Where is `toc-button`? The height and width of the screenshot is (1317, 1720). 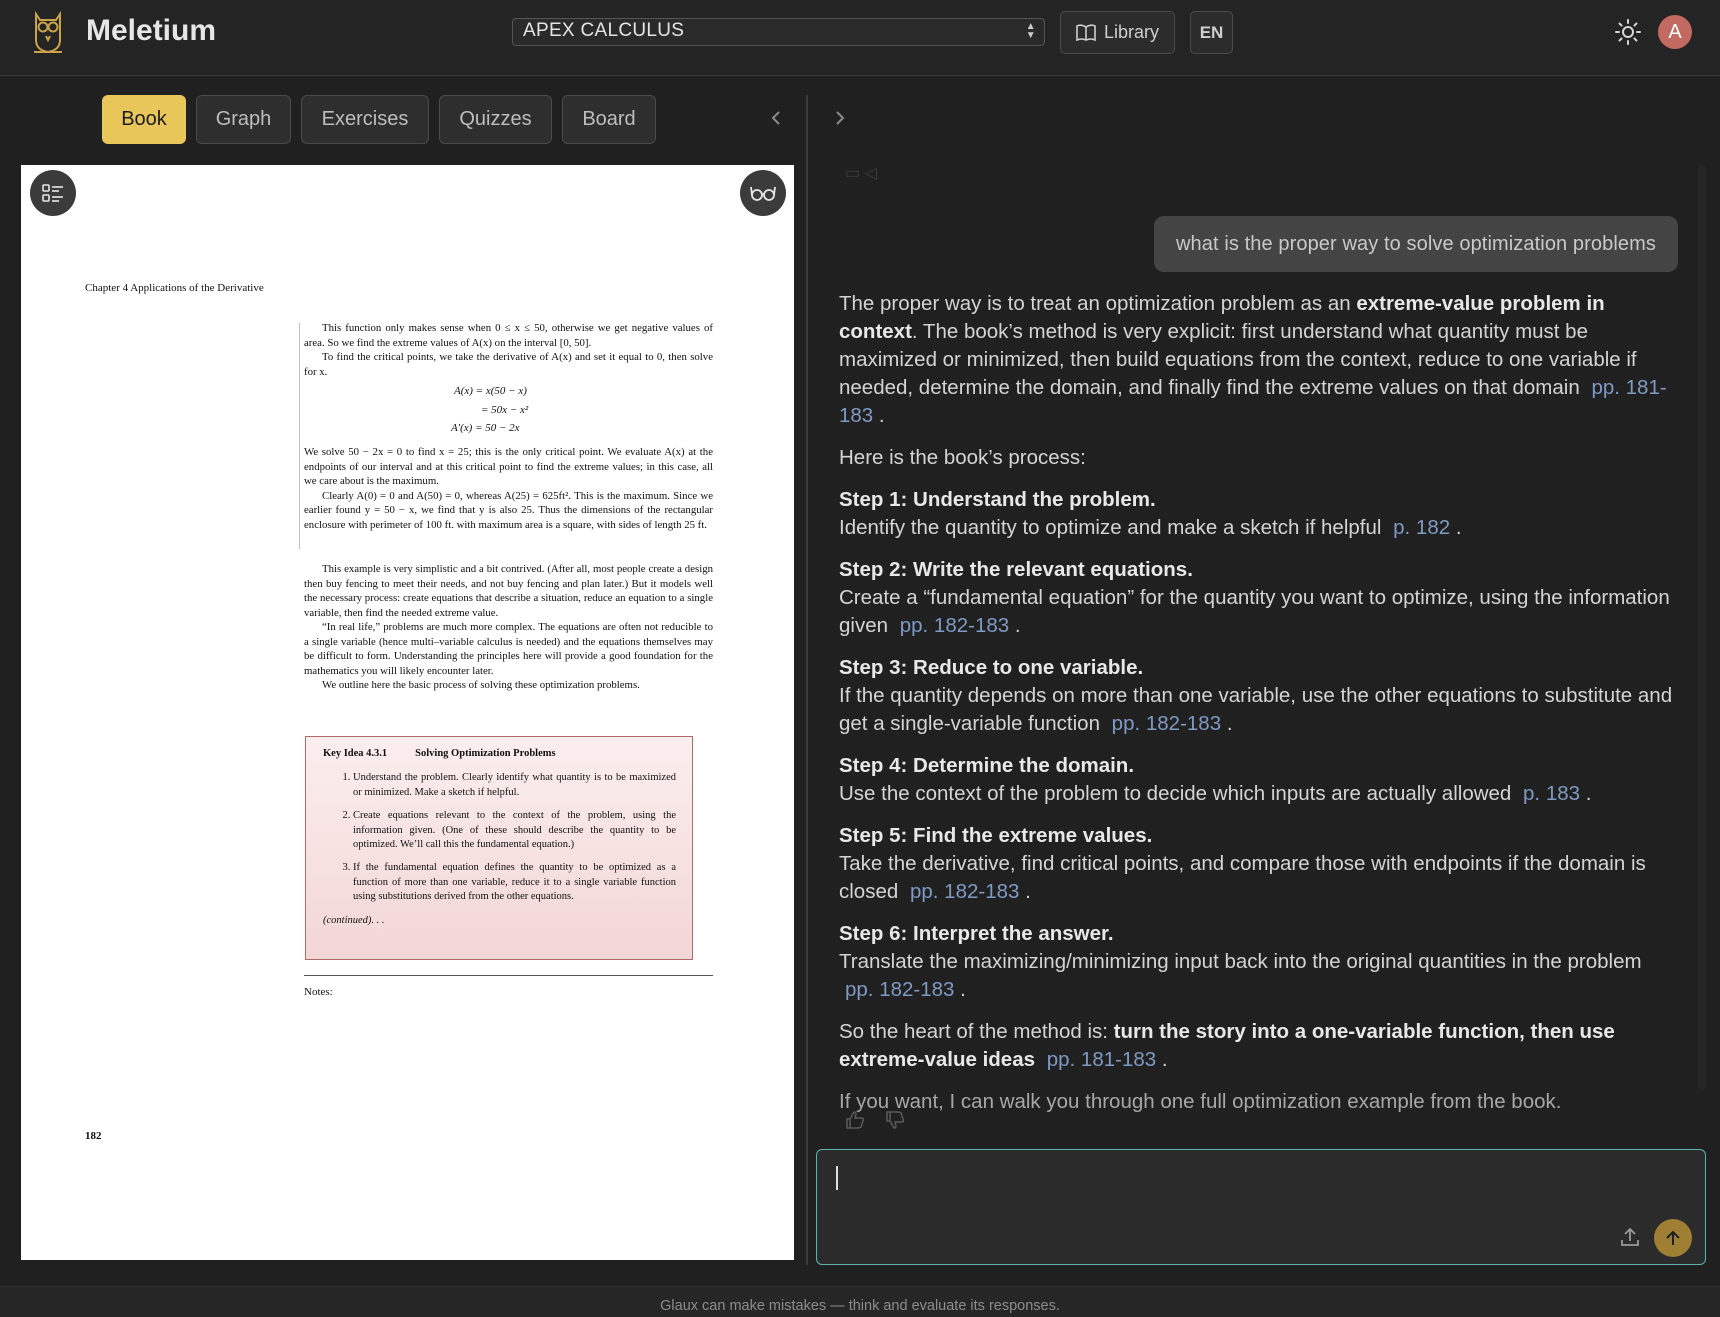 toc-button is located at coordinates (53, 193).